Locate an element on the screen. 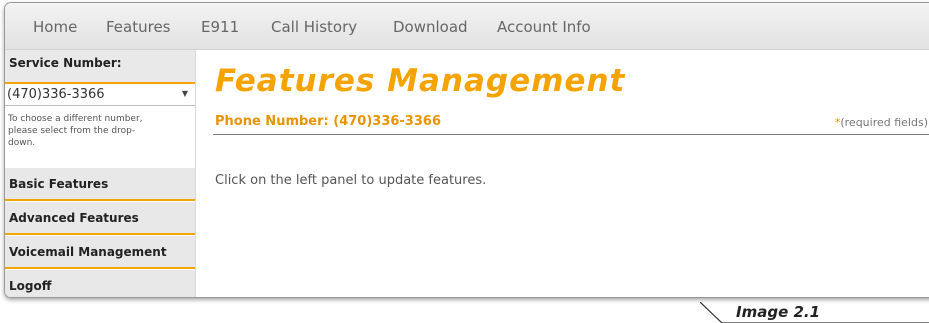 Image resolution: width=929 pixels, height=323 pixels. menu-basic-features: Basic Features is located at coordinates (100, 184).